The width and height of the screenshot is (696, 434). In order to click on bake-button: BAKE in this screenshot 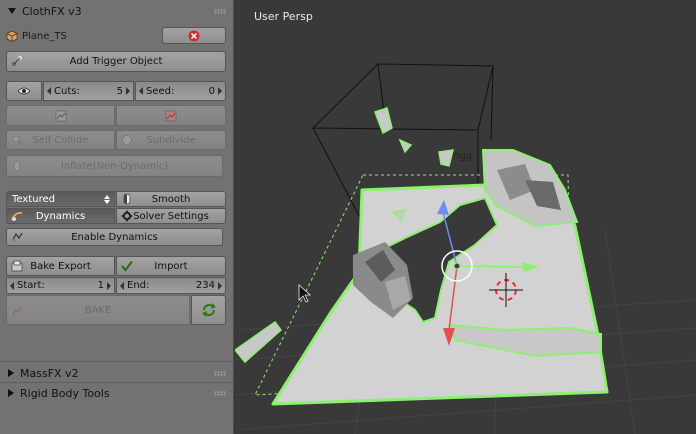, I will do `click(98, 310)`.